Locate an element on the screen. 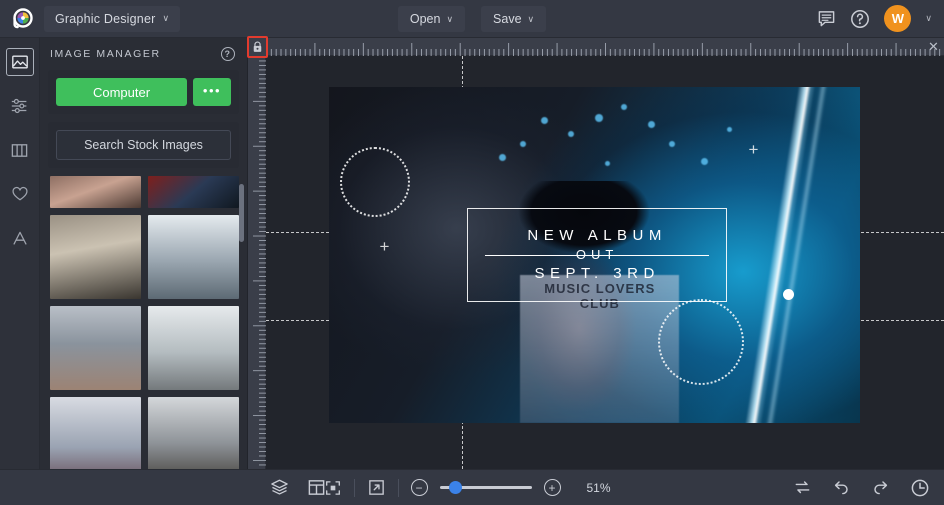 This screenshot has width=944, height=505. zoom-out-button: − is located at coordinates (419, 487).